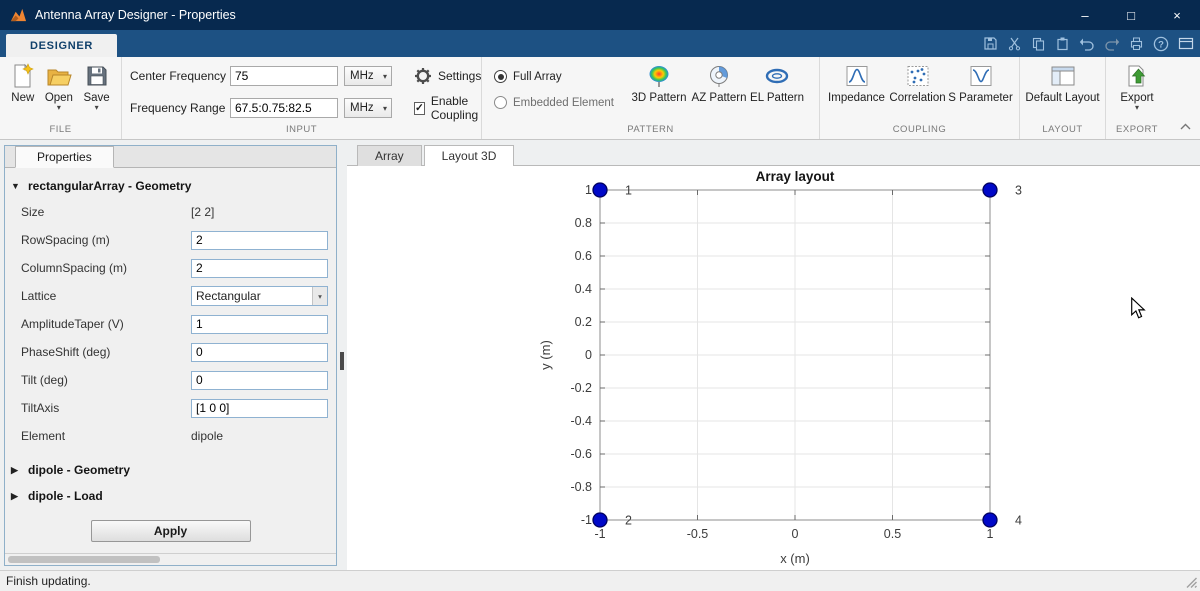 Image resolution: width=1200 pixels, height=591 pixels. What do you see at coordinates (1087, 43) in the screenshot?
I see `undo-icon` at bounding box center [1087, 43].